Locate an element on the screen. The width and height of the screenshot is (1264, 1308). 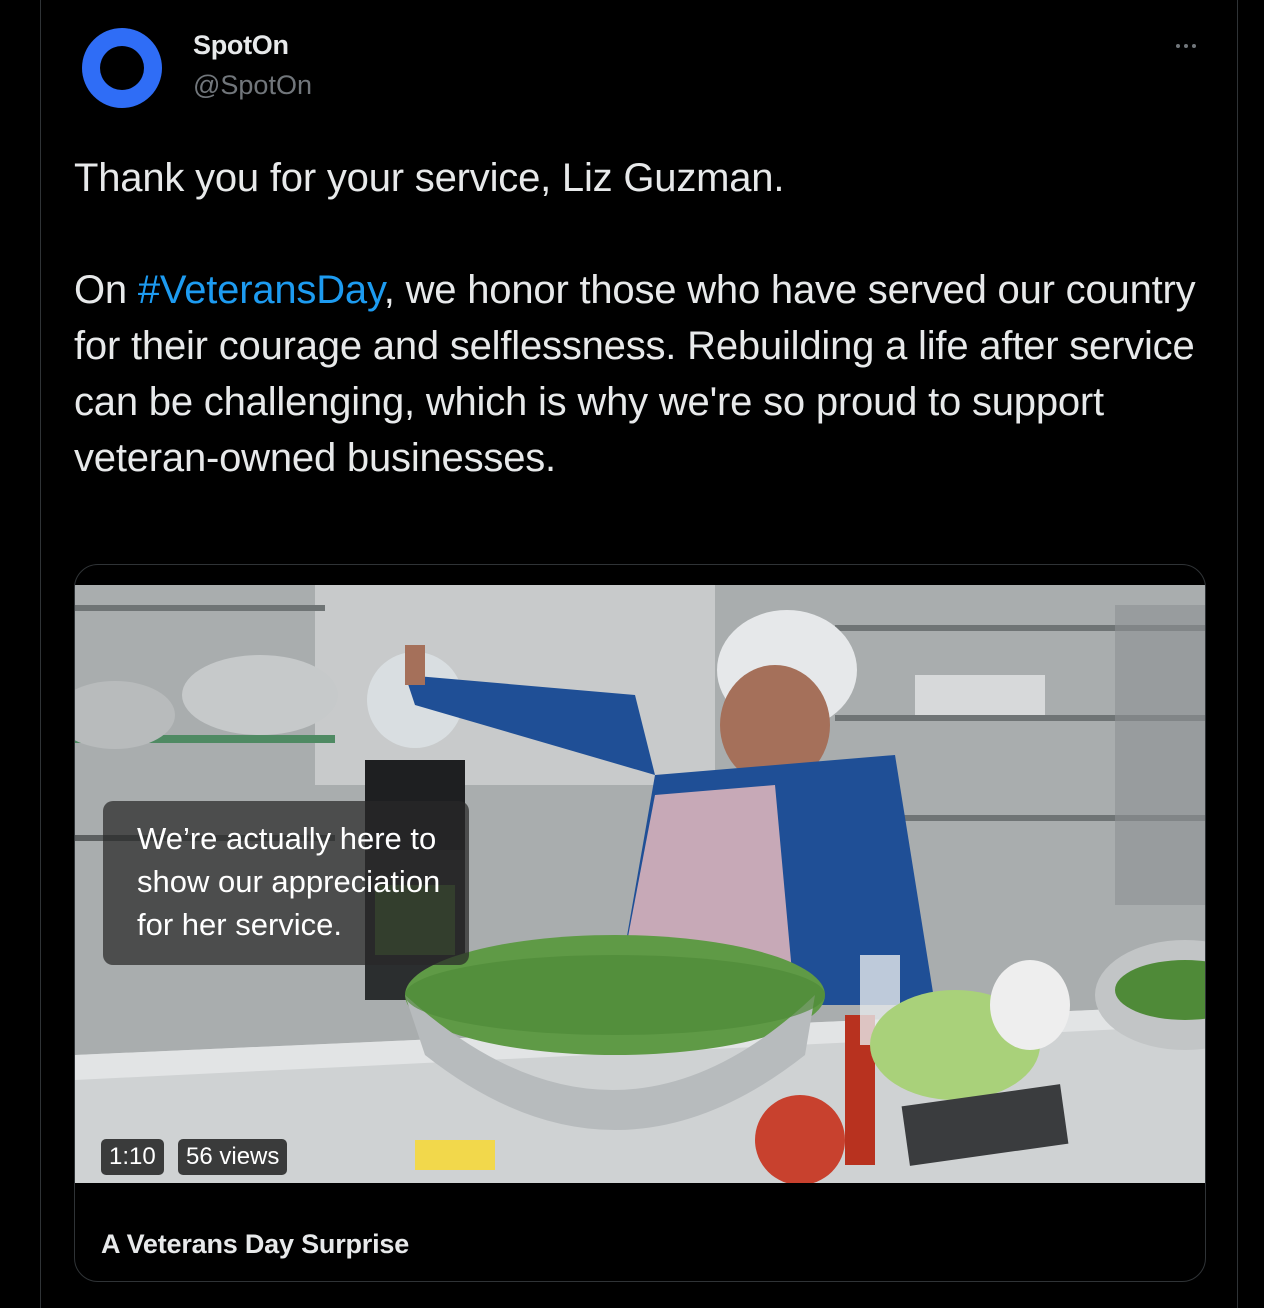
caption-line-3: for her service. is located at coordinates (240, 924).